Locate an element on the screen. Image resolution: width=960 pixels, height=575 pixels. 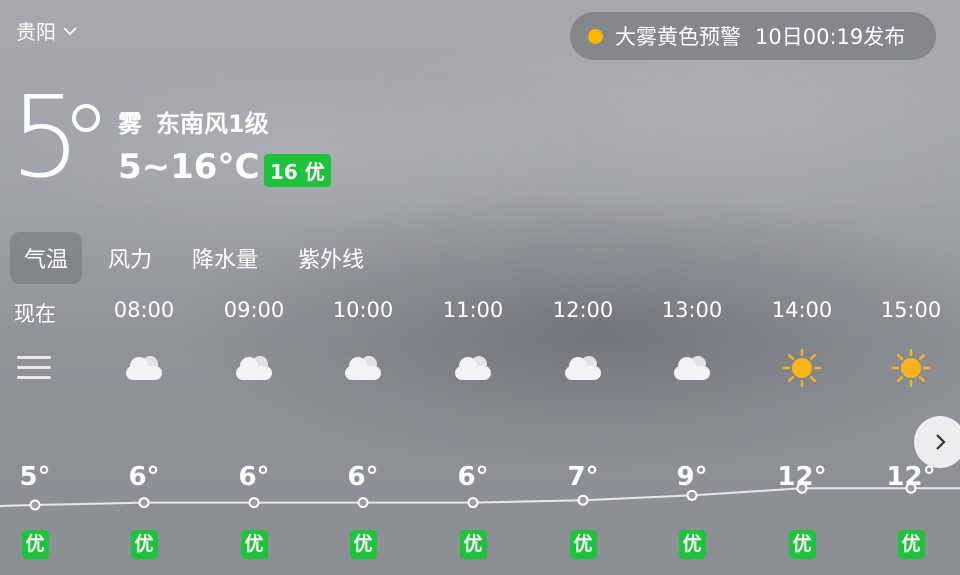
temperature-line-chart is located at coordinates (480, 496).